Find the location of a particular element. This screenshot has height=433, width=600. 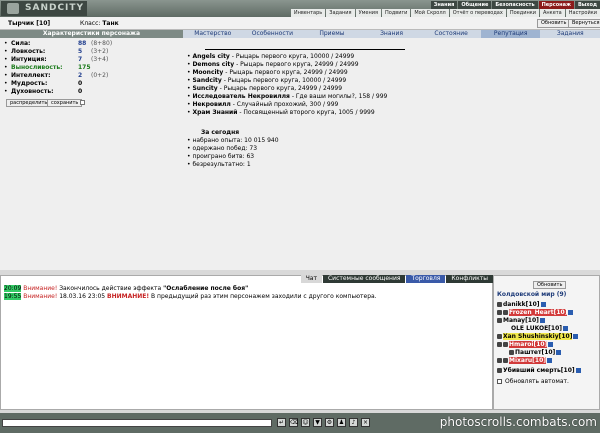

submenu-transfers: Отчёт о переводах is located at coordinates (477, 13).